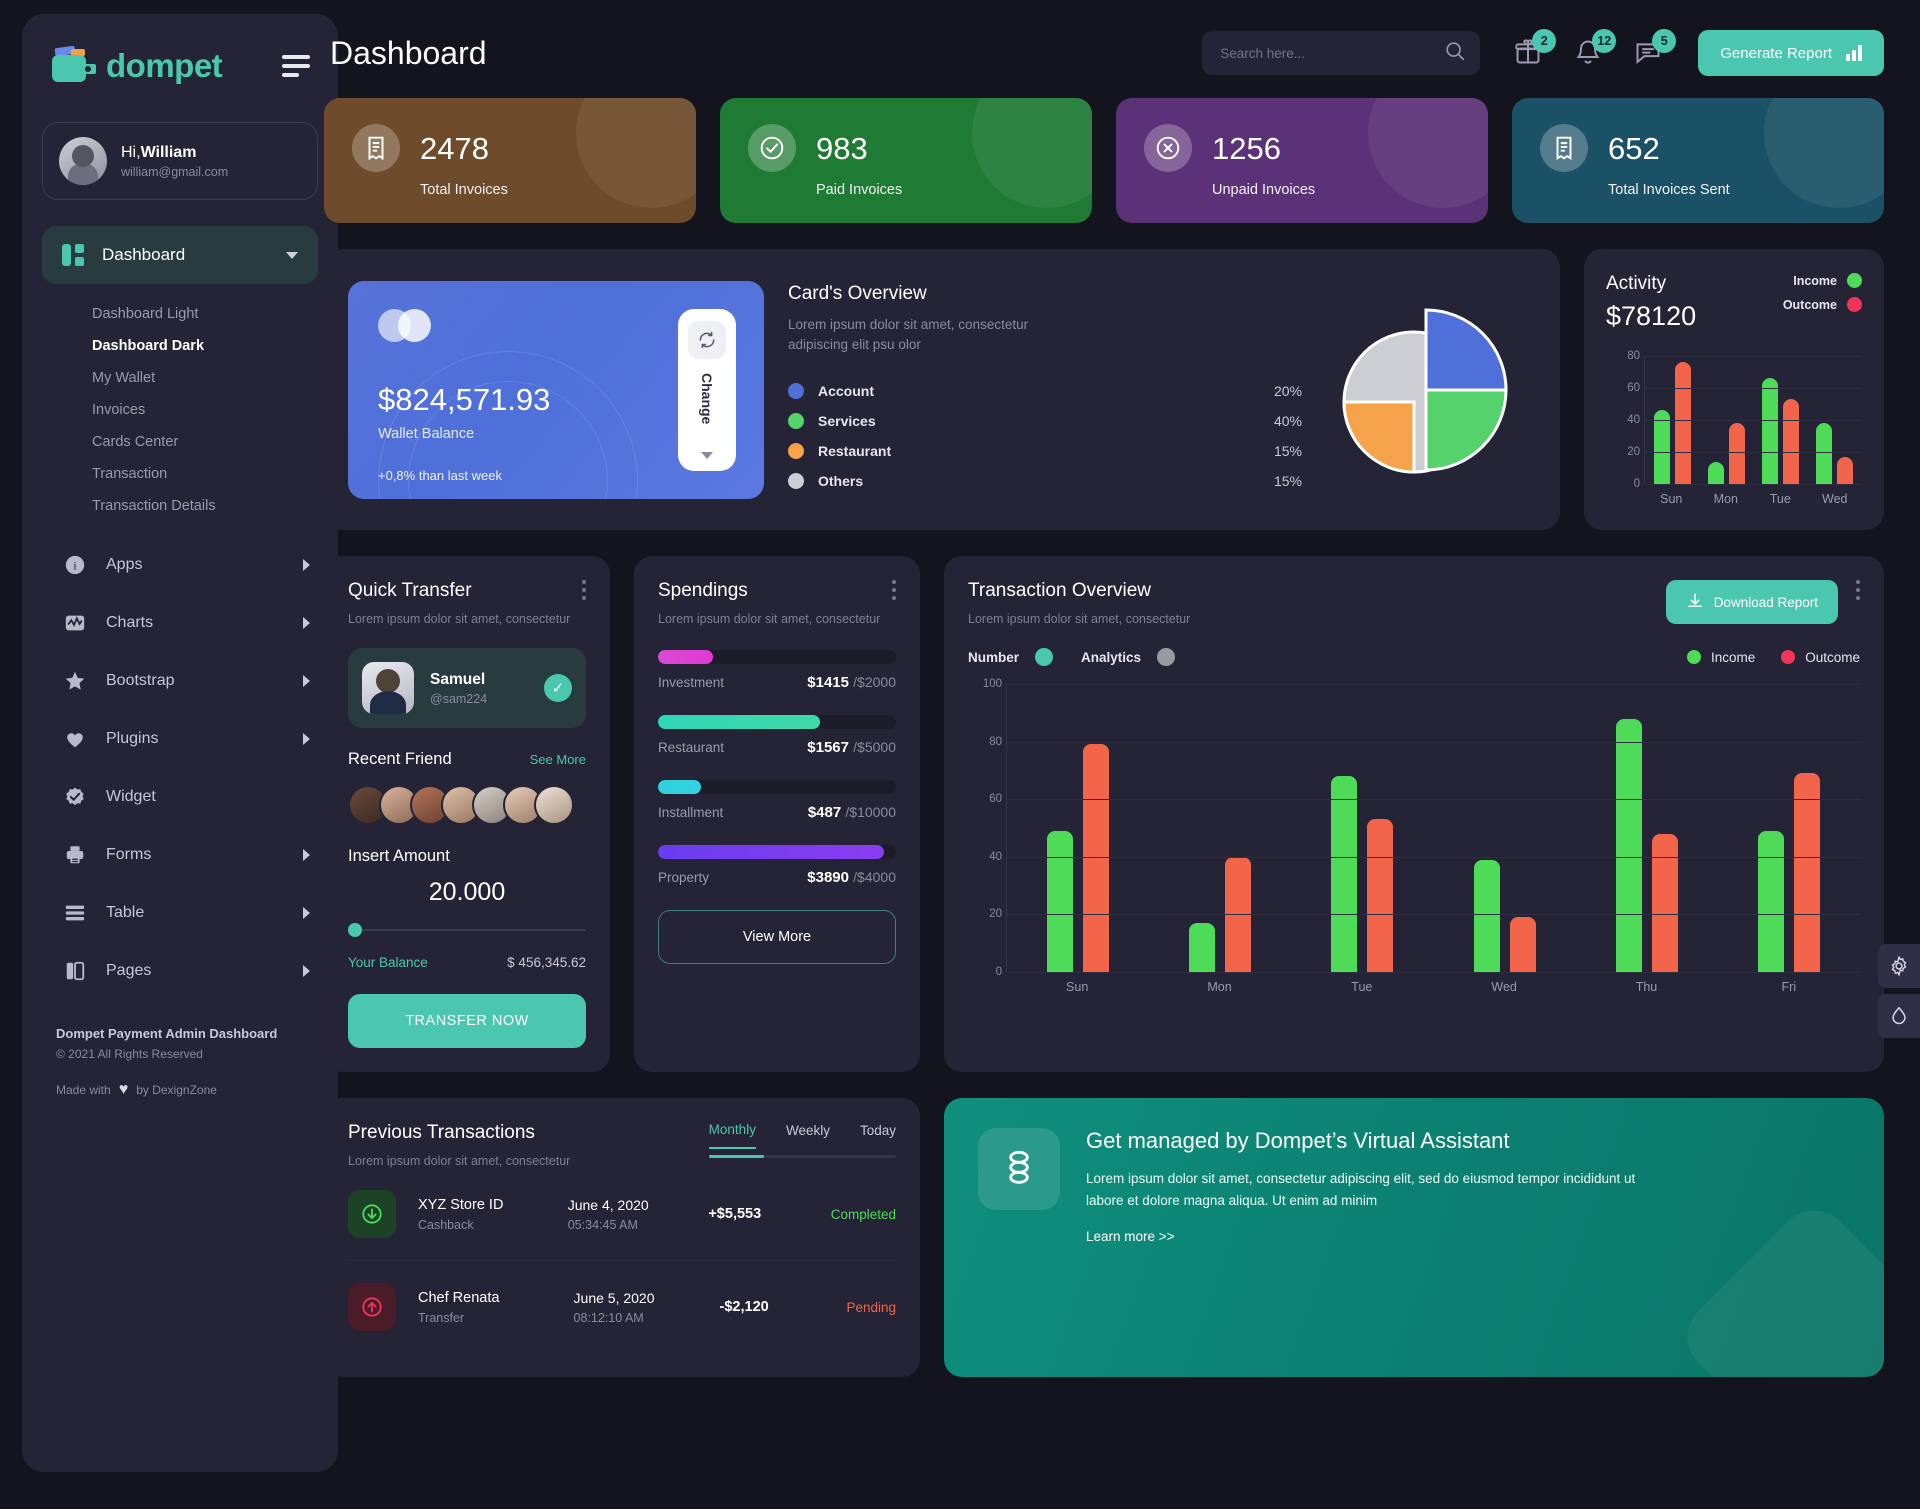 Image resolution: width=1920 pixels, height=1509 pixels. I want to click on transaction-time: 05:34:45 AM, so click(602, 1224).